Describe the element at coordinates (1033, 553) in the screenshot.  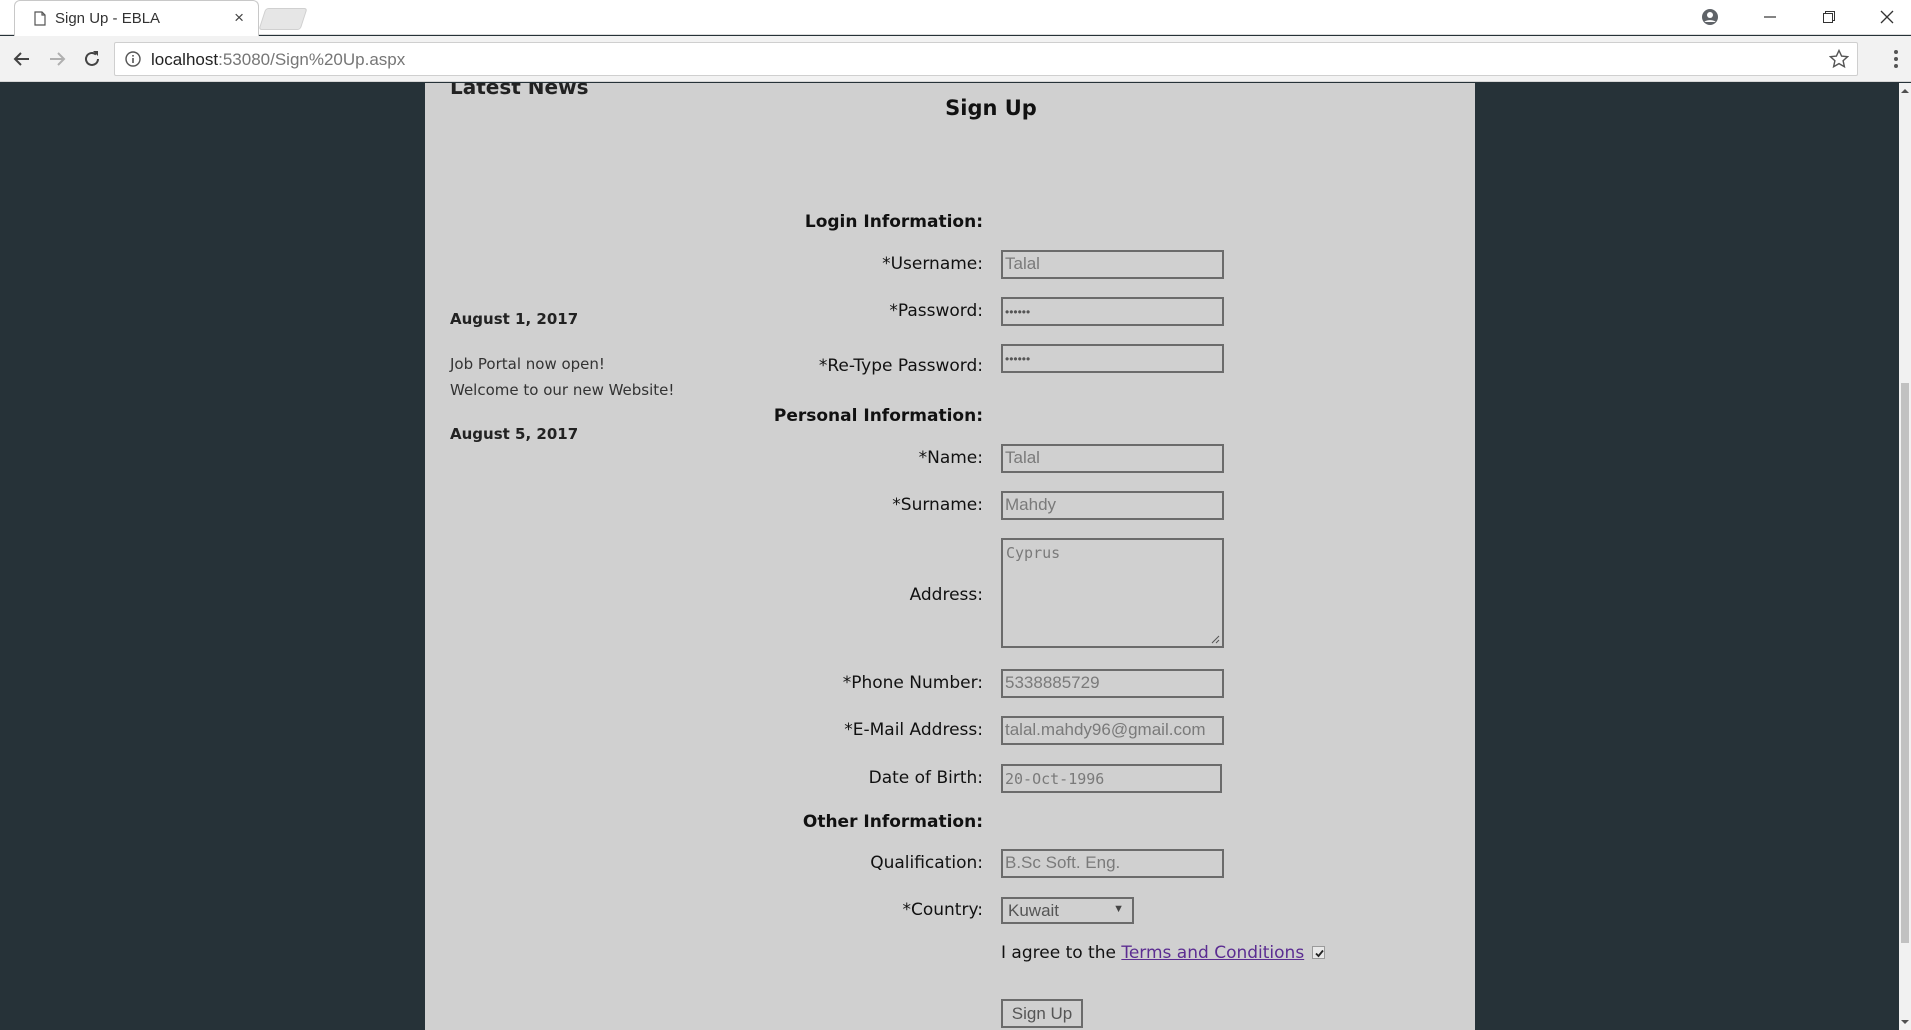
I see `address-value: Cyprus` at that location.